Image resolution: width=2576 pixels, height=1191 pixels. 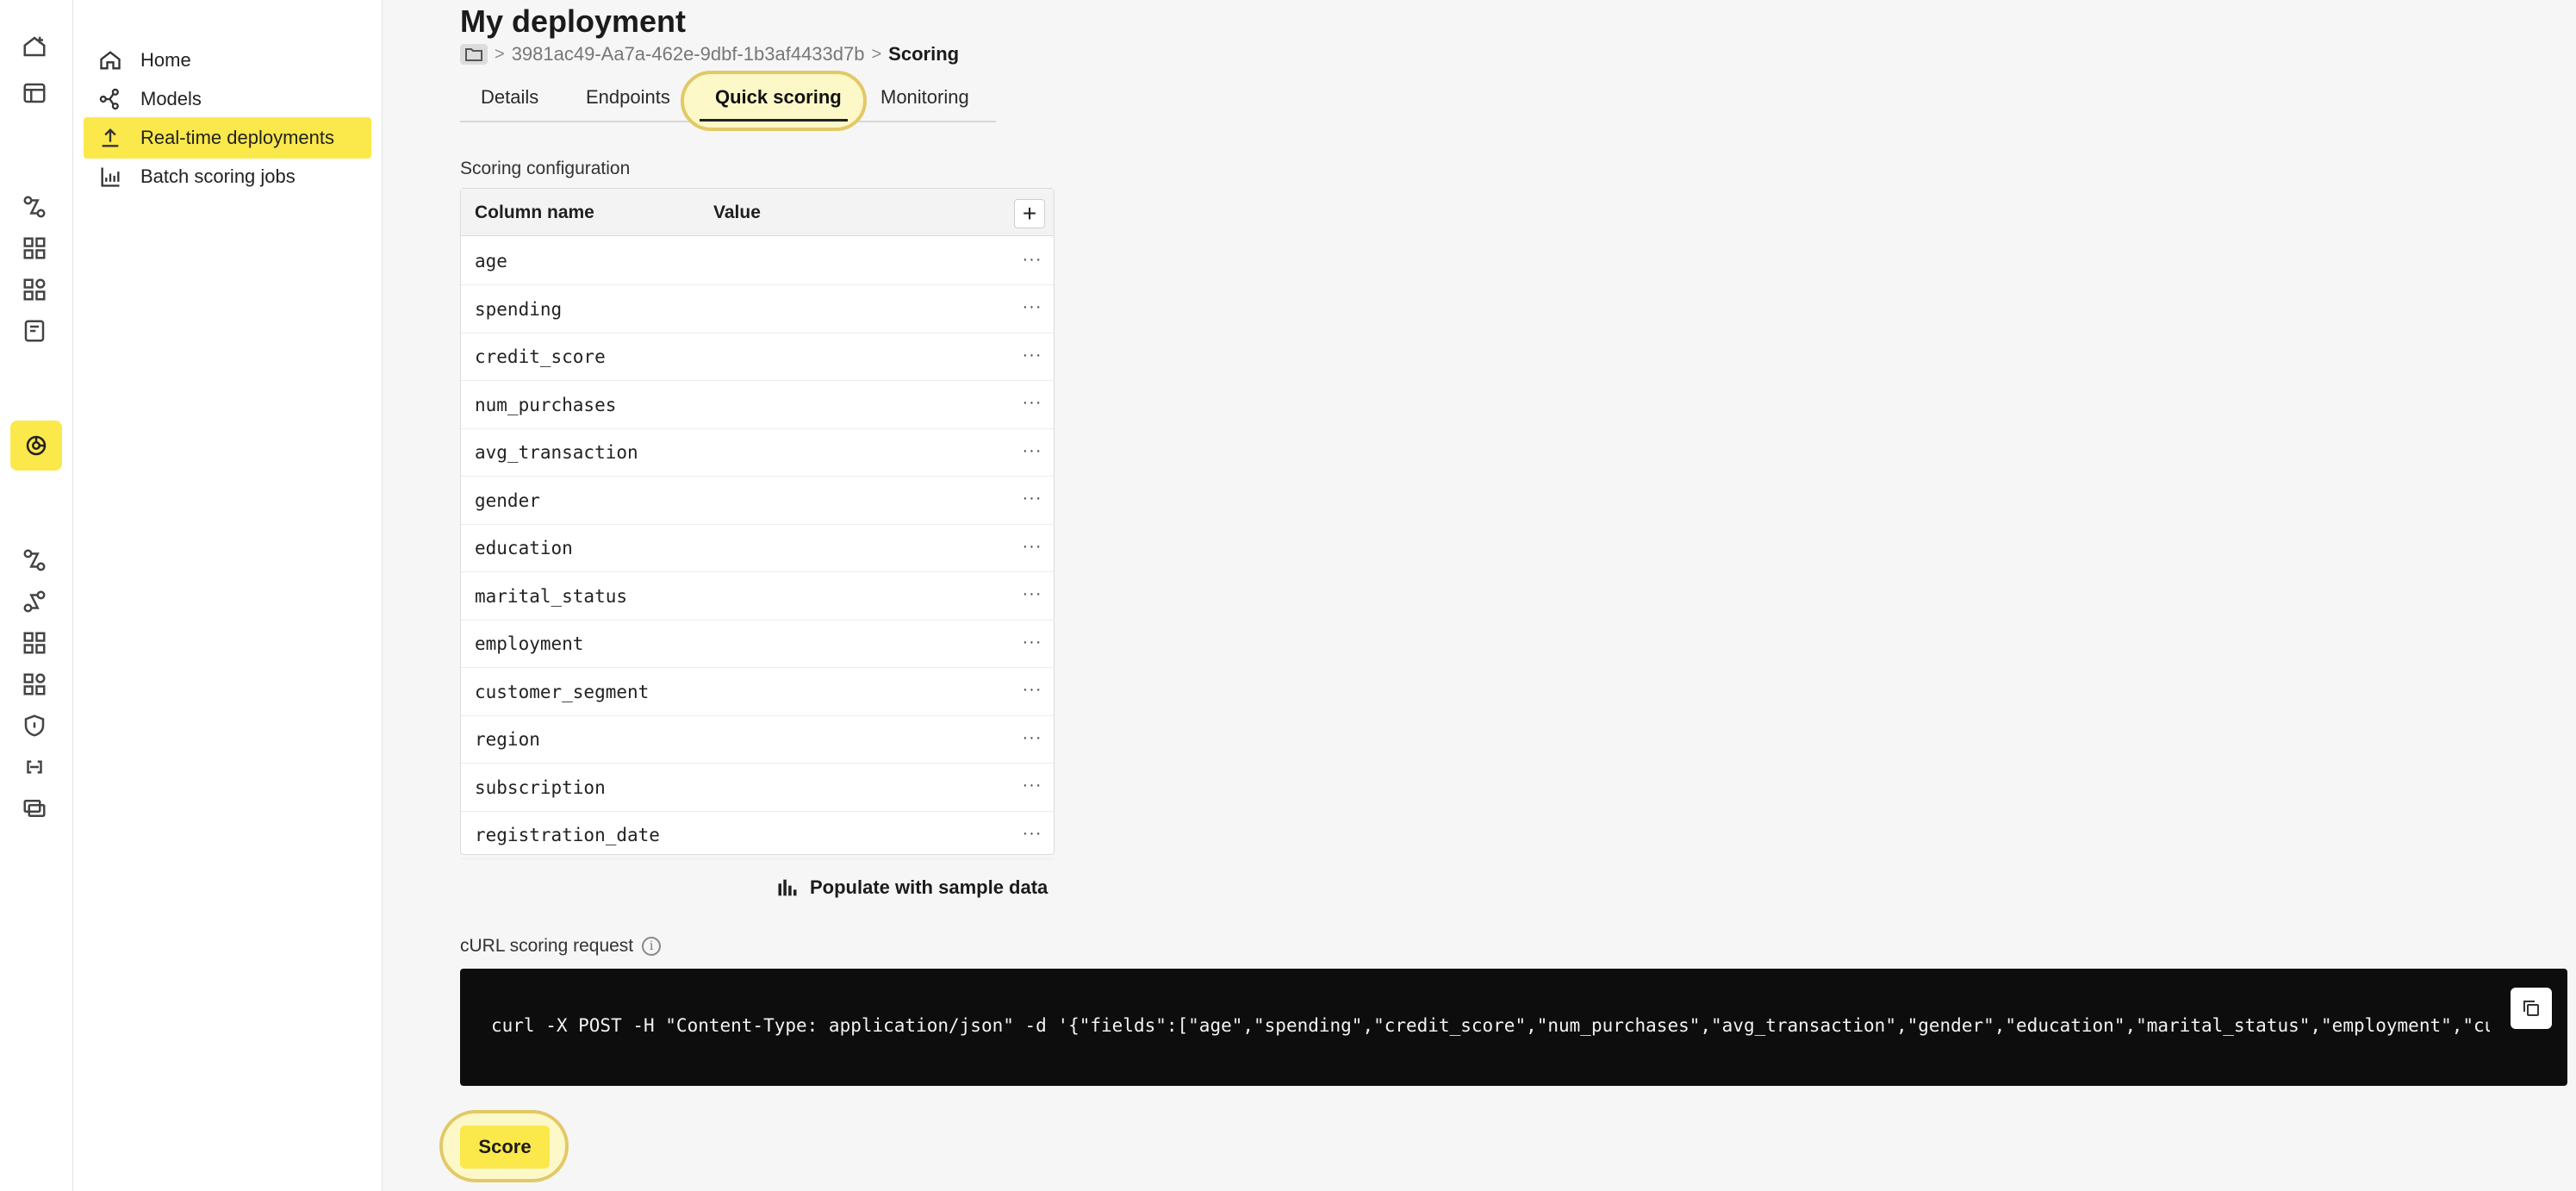 I want to click on column-name-cell: registration_date, so click(x=568, y=835).